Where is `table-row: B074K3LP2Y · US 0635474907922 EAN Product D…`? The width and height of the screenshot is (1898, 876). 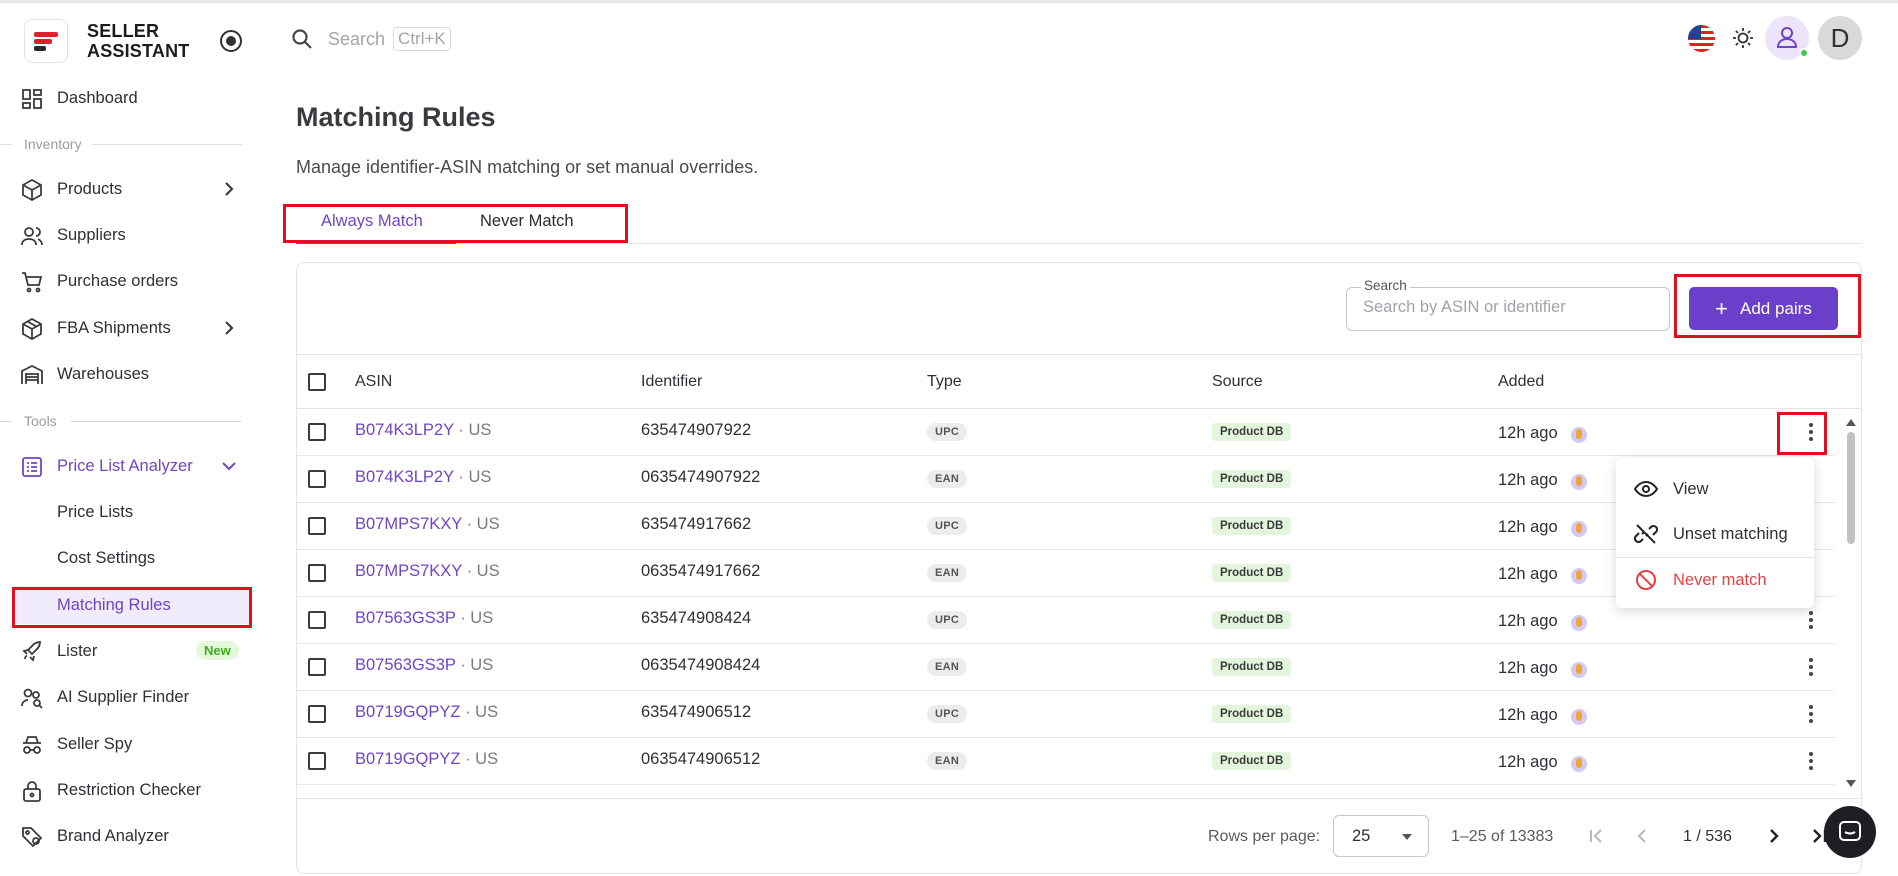 table-row: B074K3LP2Y · US 0635474907922 EAN Product D… is located at coordinates (1066, 479).